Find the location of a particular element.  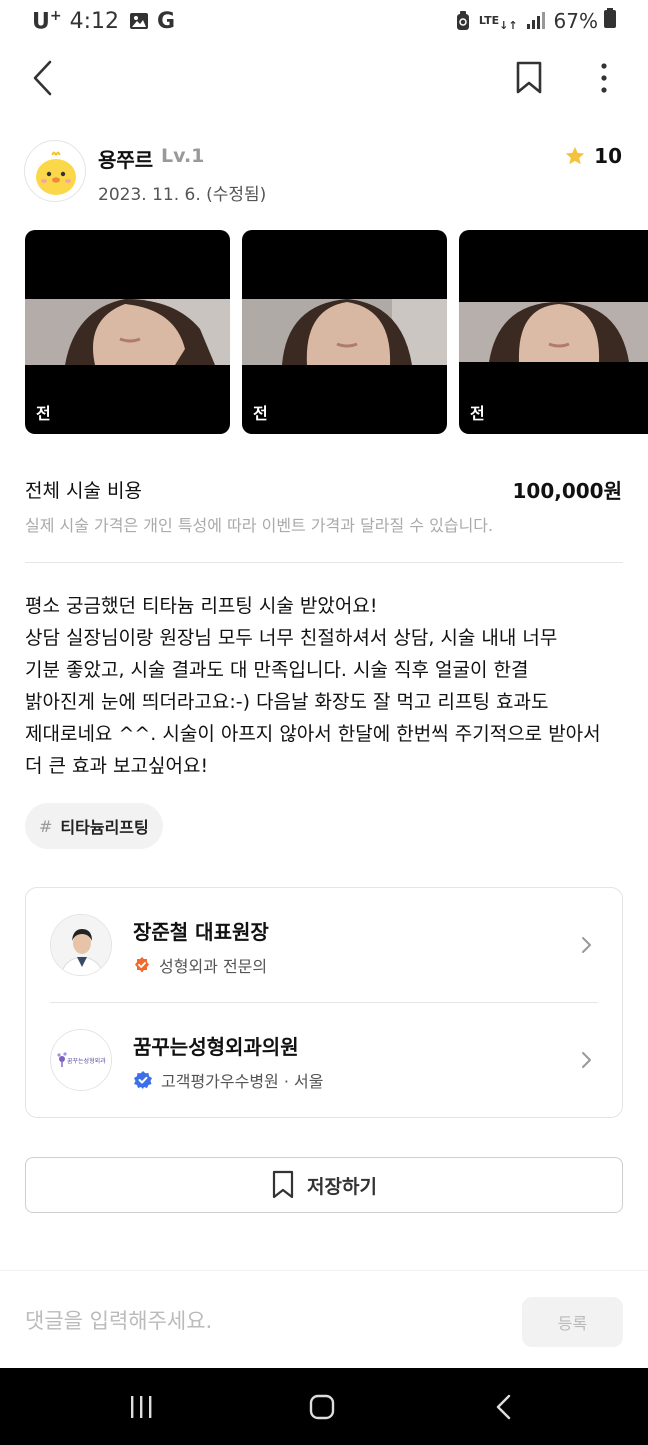

comment-bar: 등록 is located at coordinates (324, 1319).